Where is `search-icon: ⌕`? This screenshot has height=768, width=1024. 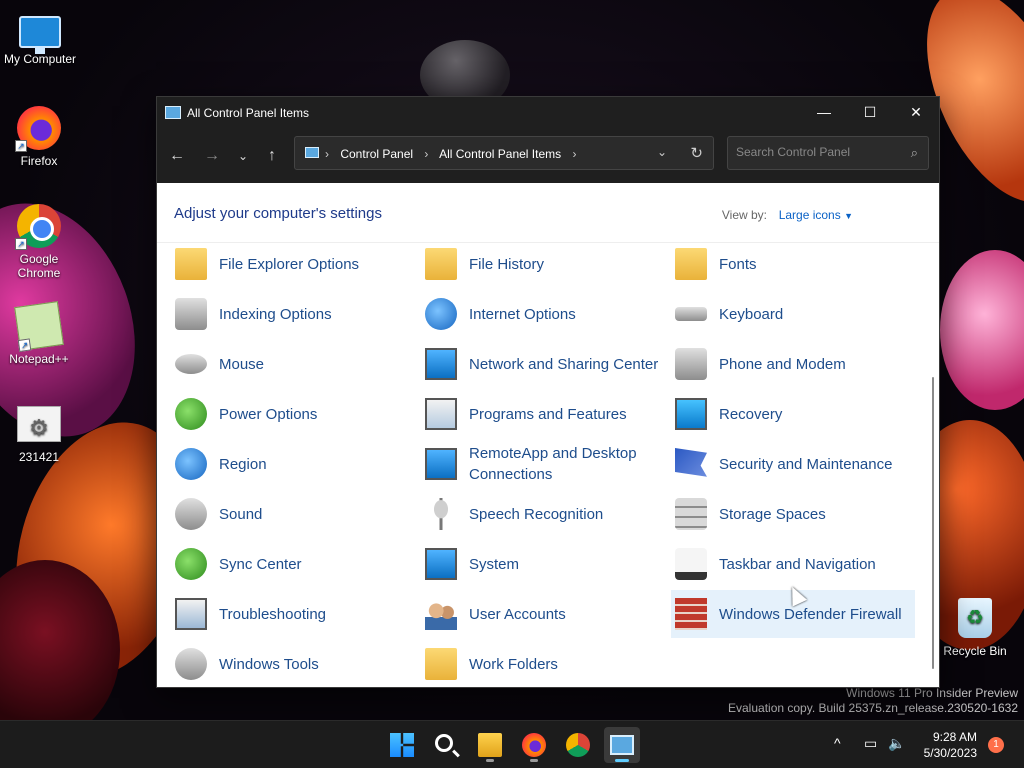 search-icon: ⌕ is located at coordinates (914, 153).